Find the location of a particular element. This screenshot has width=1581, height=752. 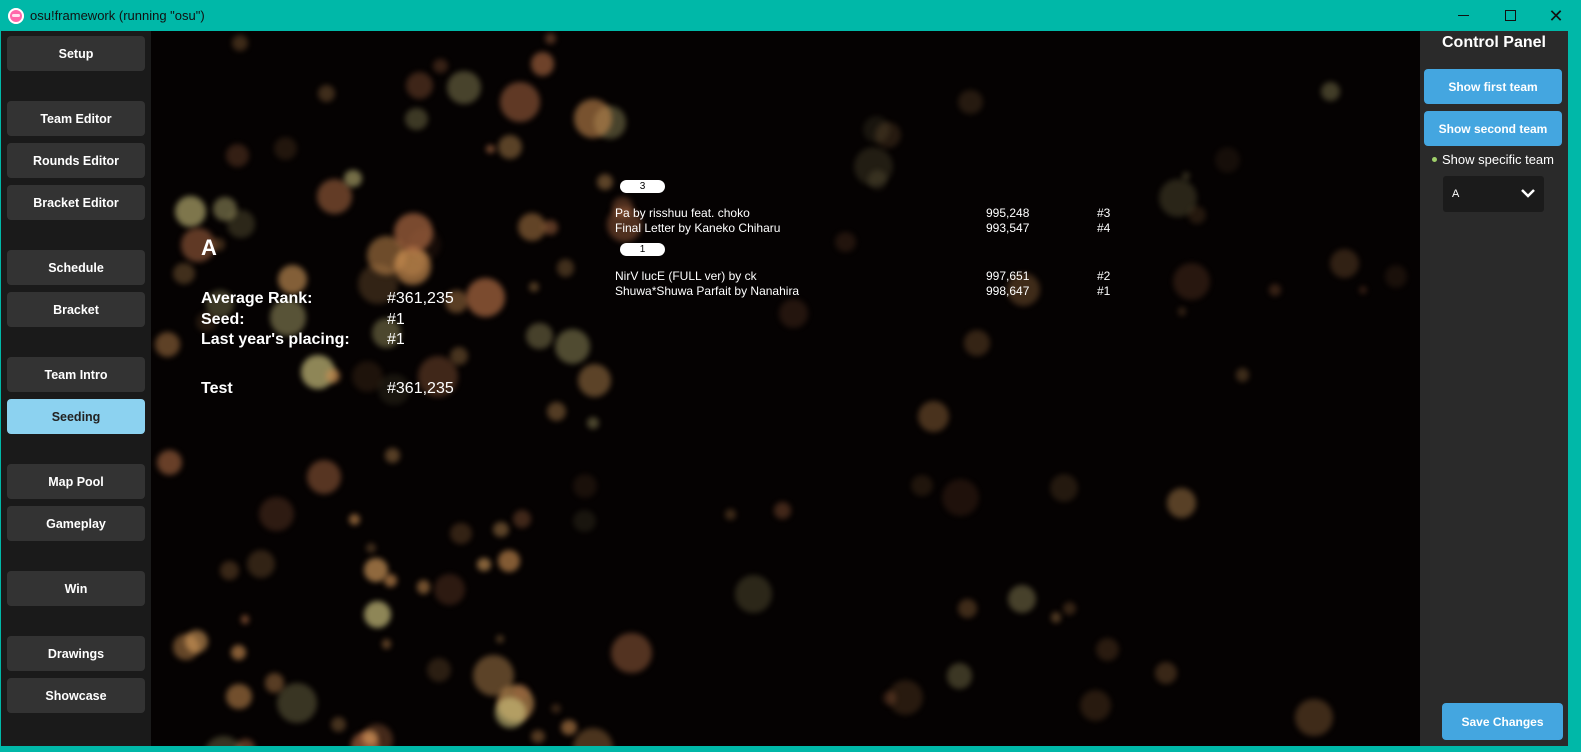

beatmap-rank: #1 is located at coordinates (1104, 291).